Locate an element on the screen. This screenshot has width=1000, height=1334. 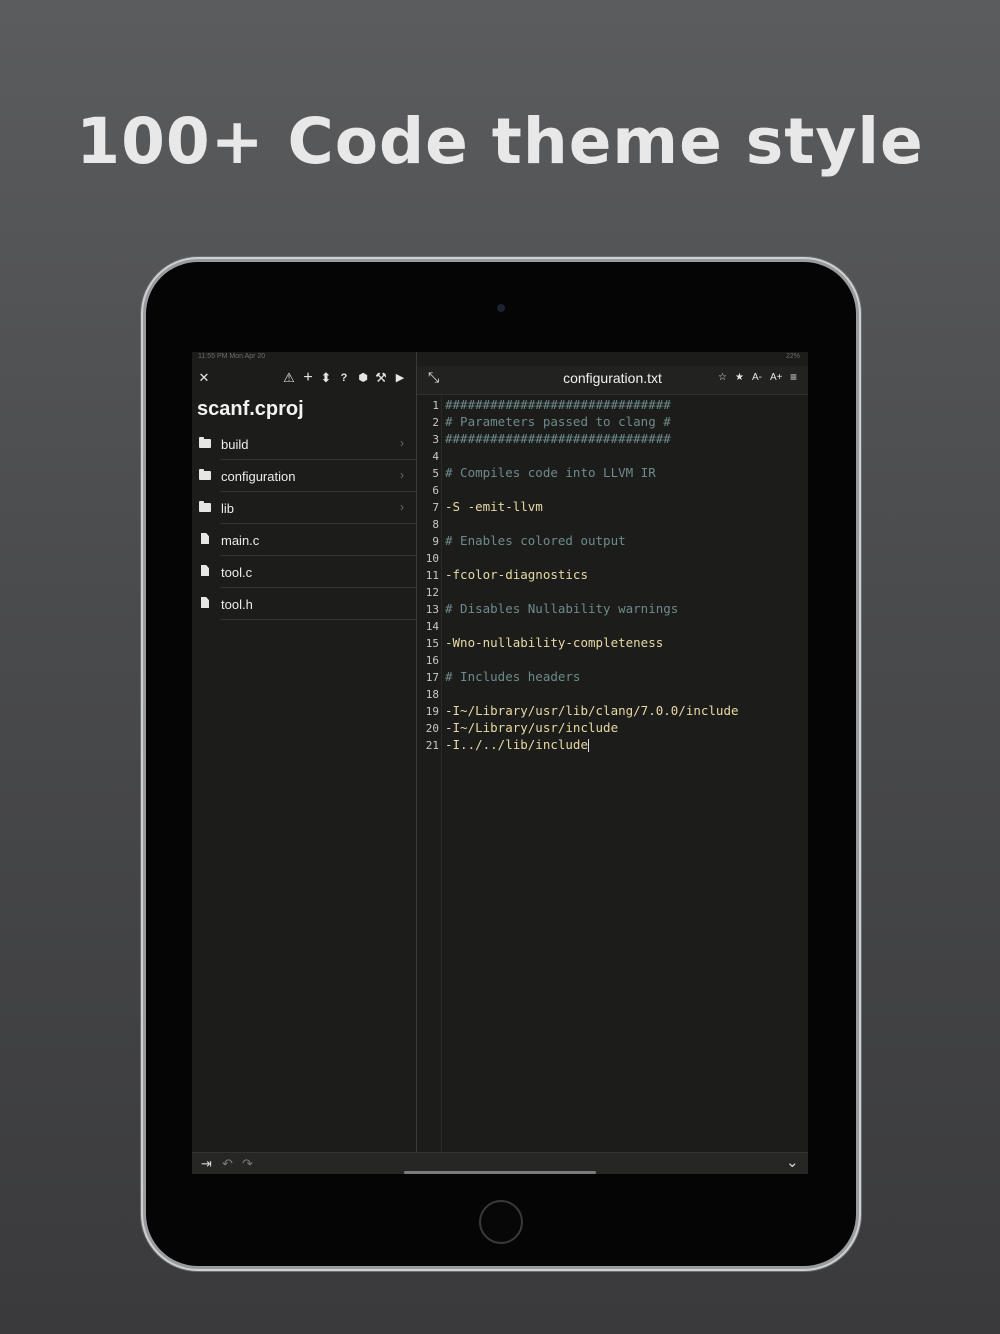
code-text: -Wno-nullability-completeness is located at coordinates (554, 642).